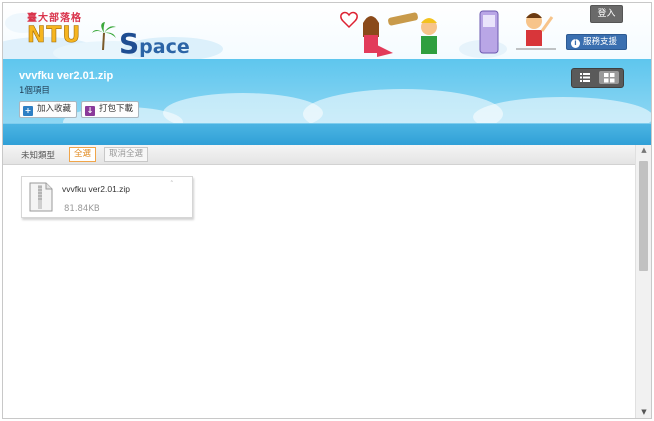  Describe the element at coordinates (104, 36) in the screenshot. I see `palm-tree-icon` at that location.